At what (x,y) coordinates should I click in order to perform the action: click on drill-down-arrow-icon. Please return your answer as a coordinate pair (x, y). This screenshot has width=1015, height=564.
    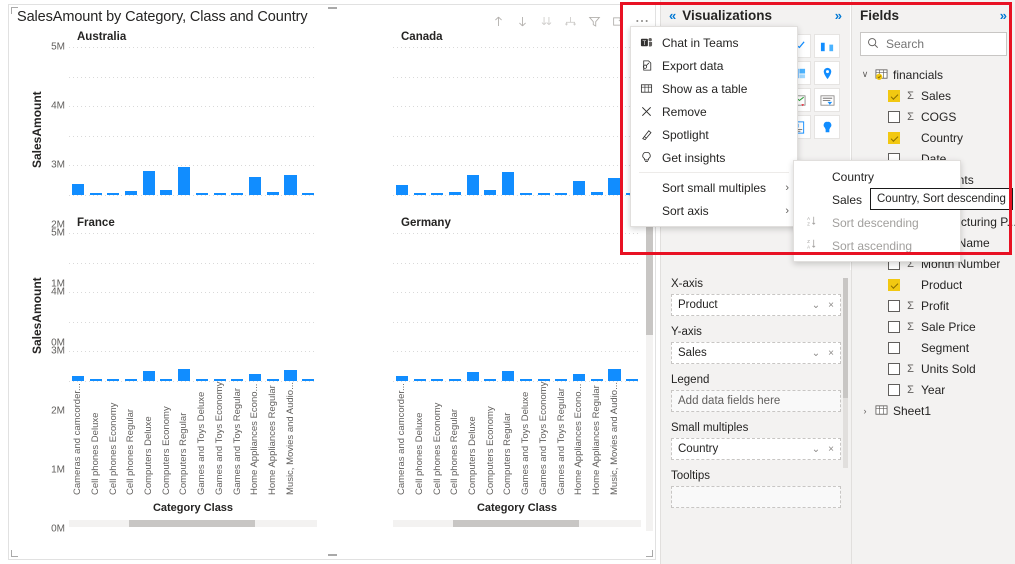
    Looking at the image, I should click on (522, 21).